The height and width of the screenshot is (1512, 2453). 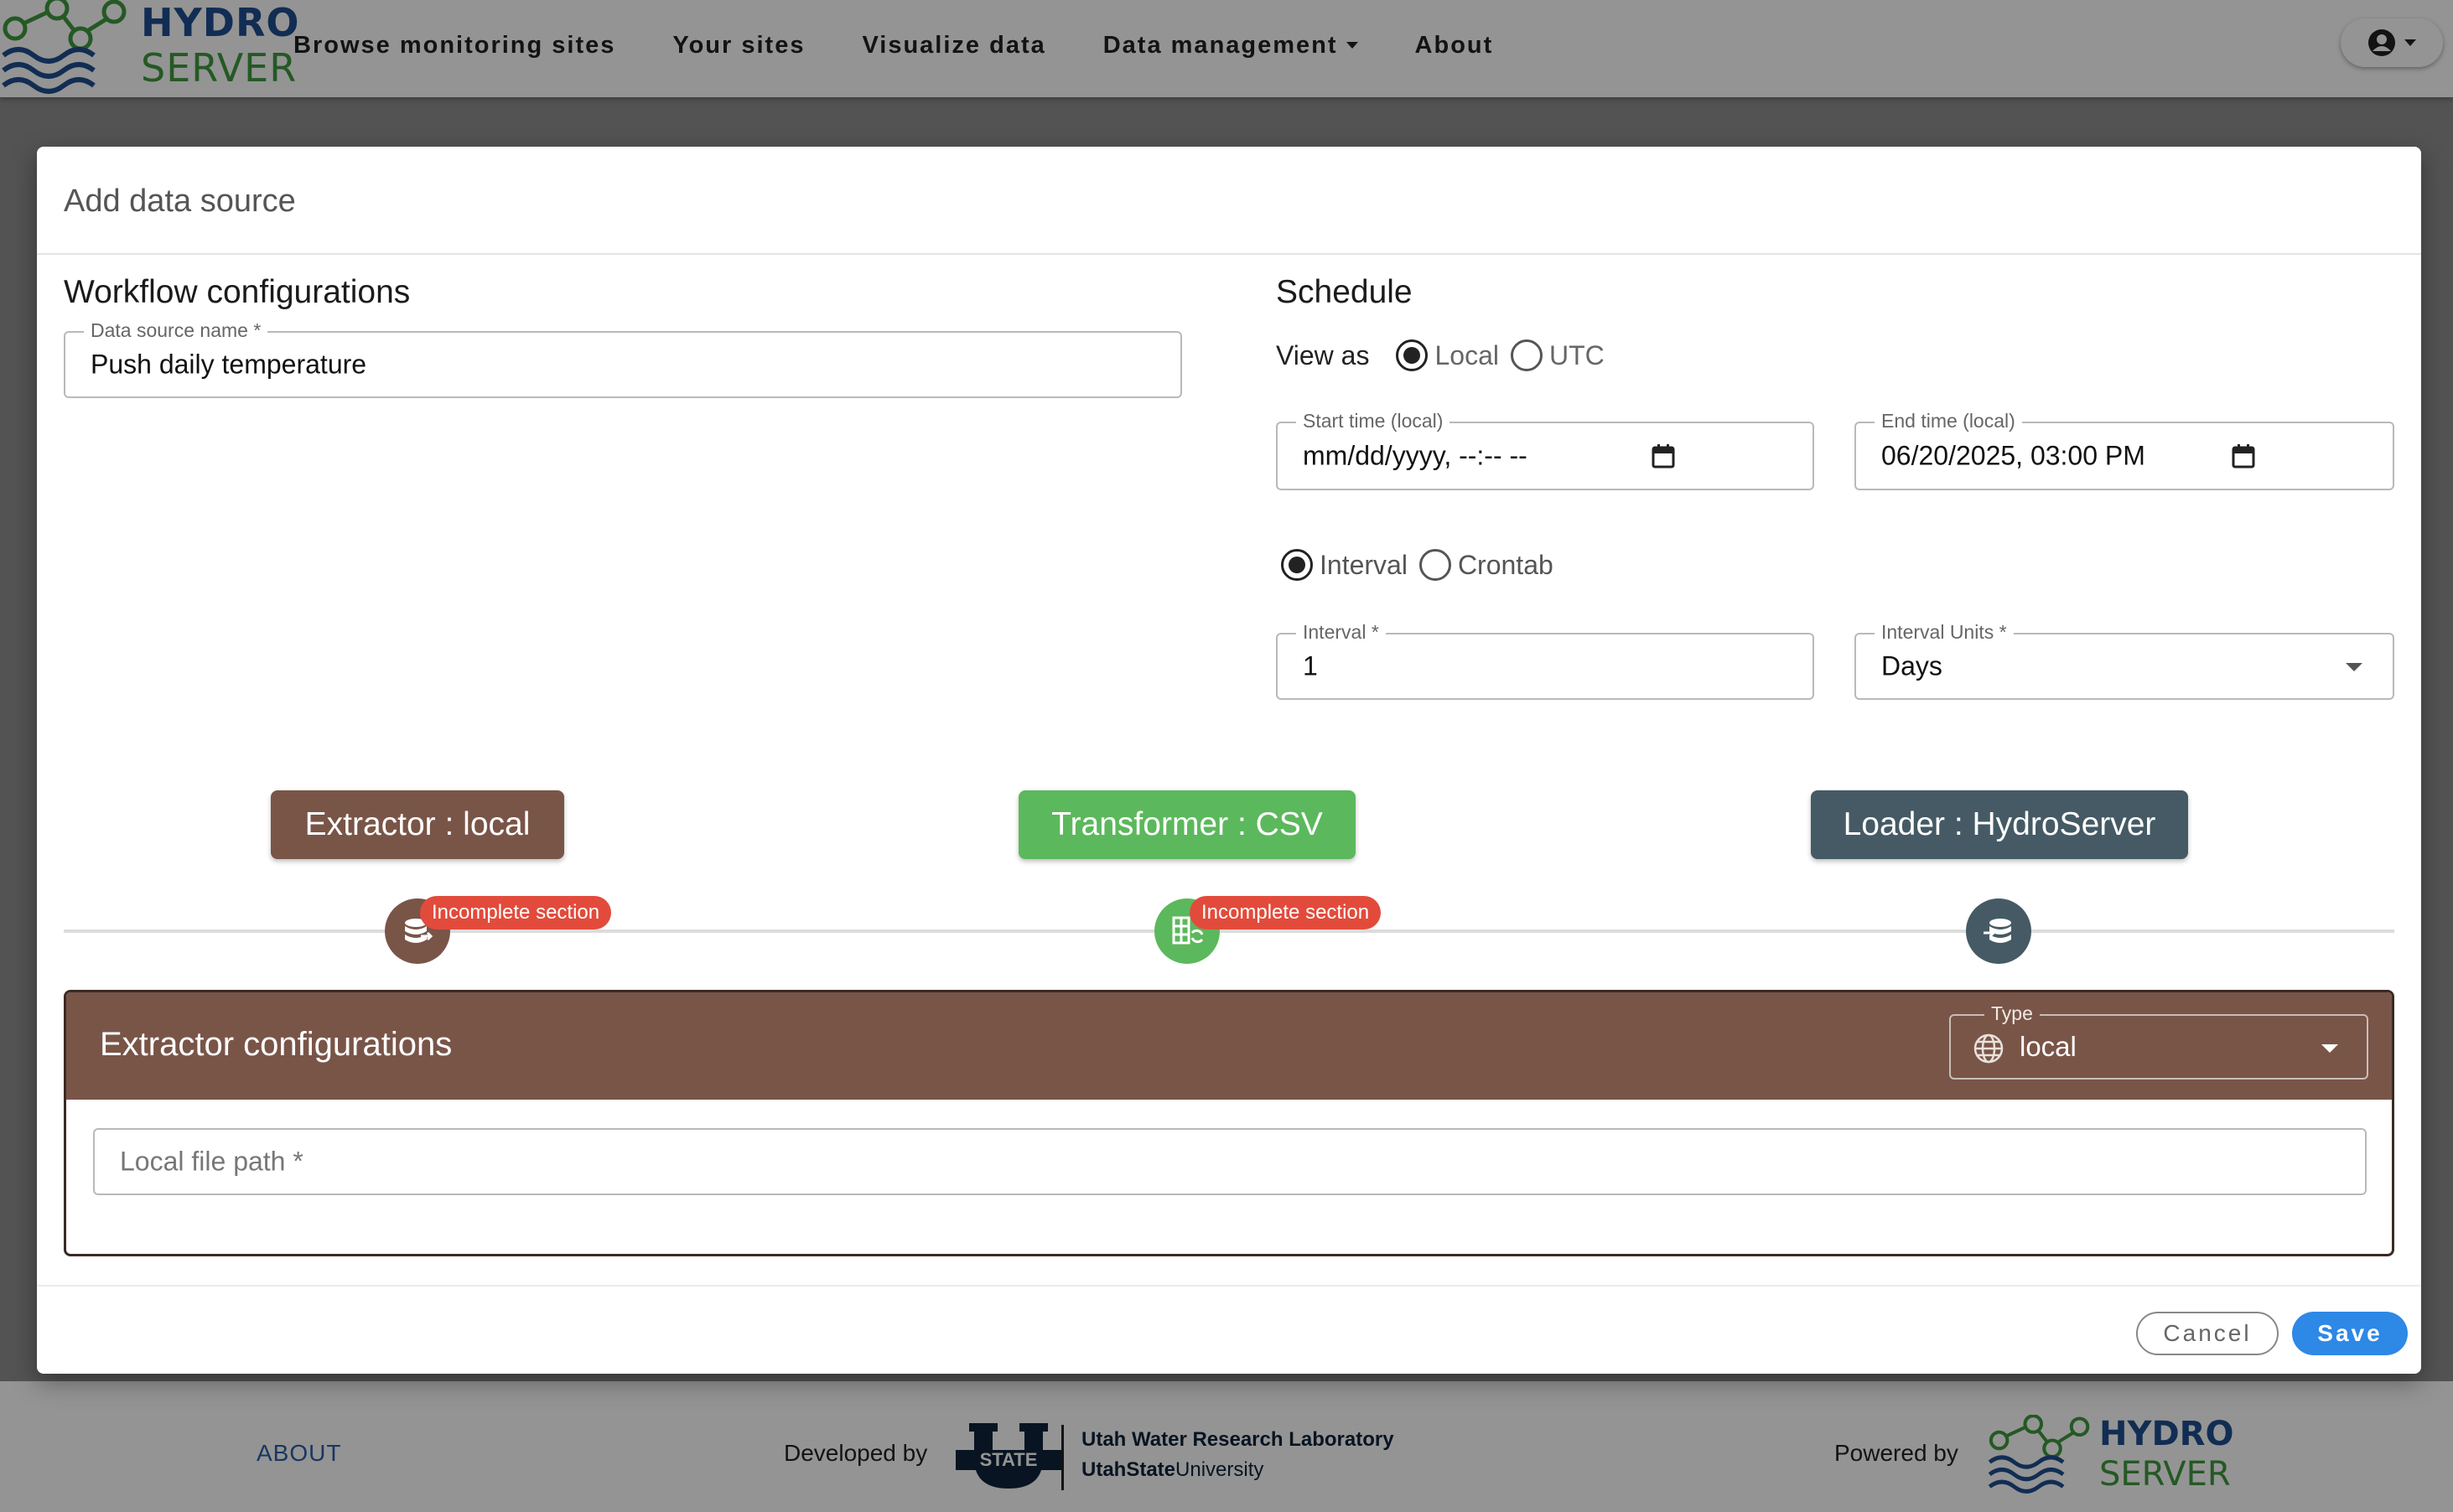 What do you see at coordinates (1229, 1046) in the screenshot?
I see `extractor-config-header: Extractor configurations Type local` at bounding box center [1229, 1046].